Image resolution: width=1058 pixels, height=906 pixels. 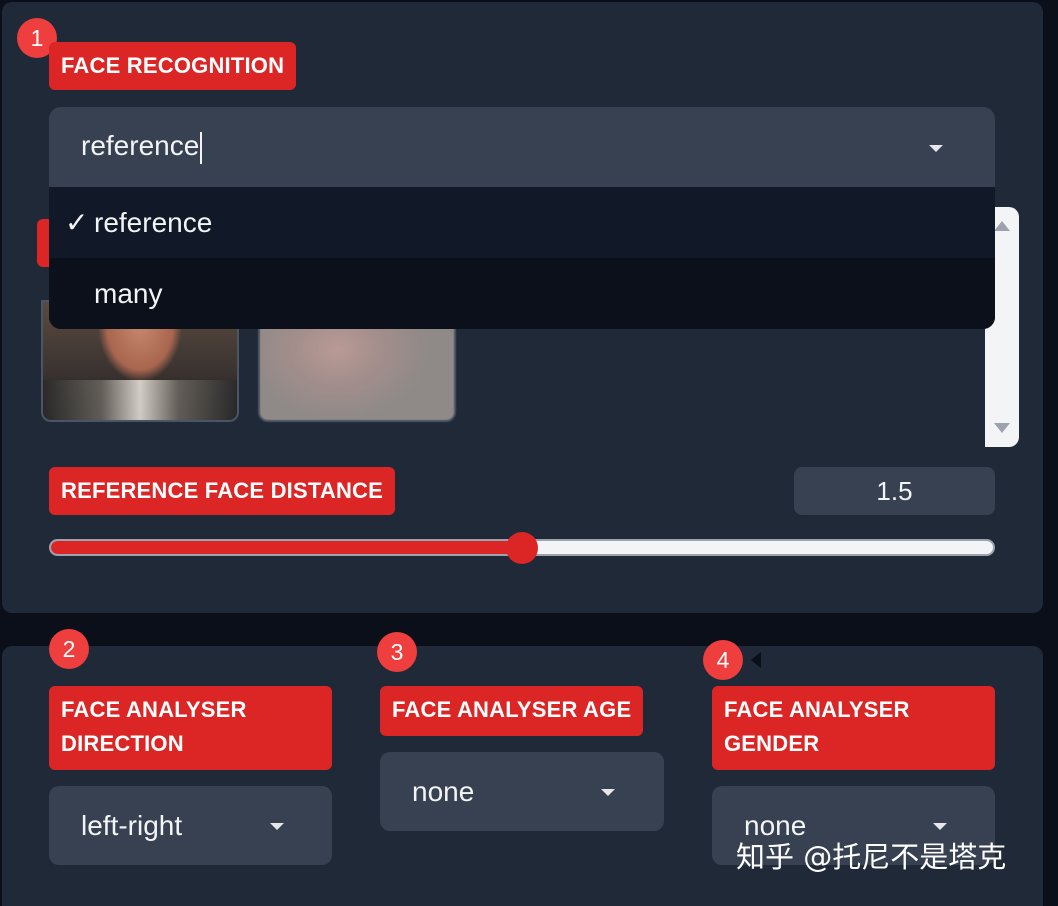 What do you see at coordinates (132, 825) in the screenshot?
I see `face-analyser-direction-value: left-right` at bounding box center [132, 825].